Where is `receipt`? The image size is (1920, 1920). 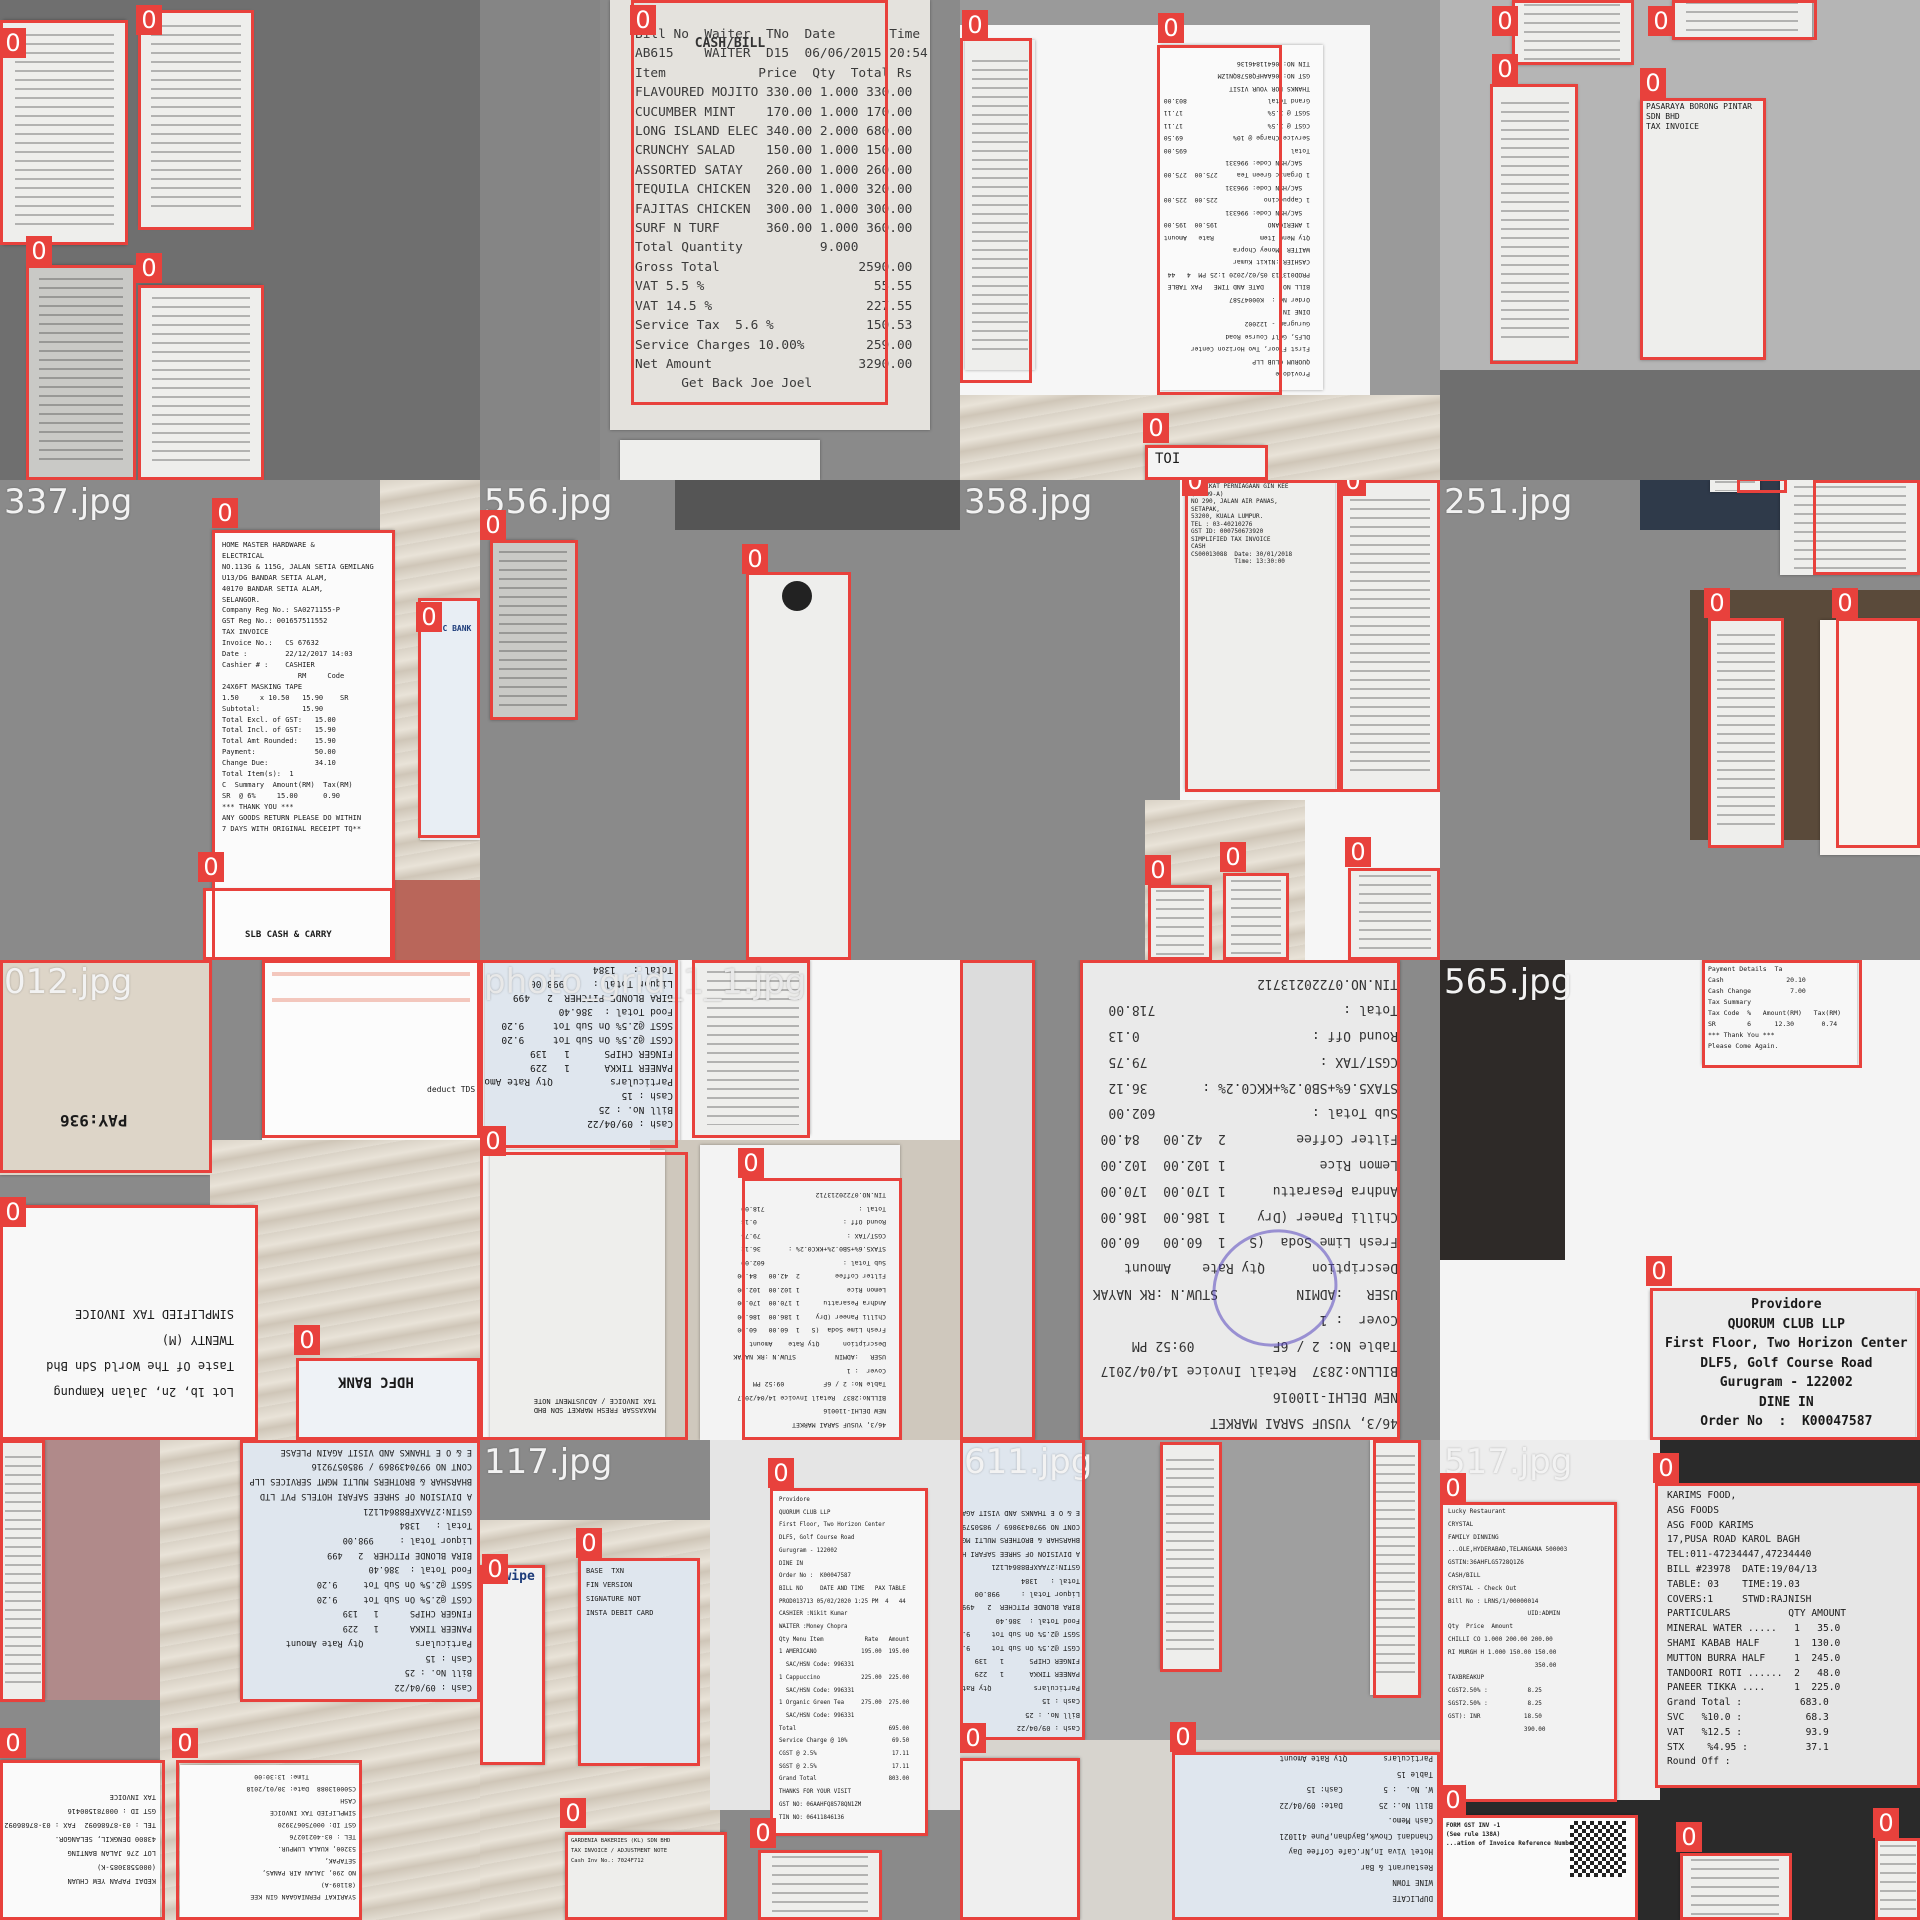
receipt is located at coordinates (720, 460).